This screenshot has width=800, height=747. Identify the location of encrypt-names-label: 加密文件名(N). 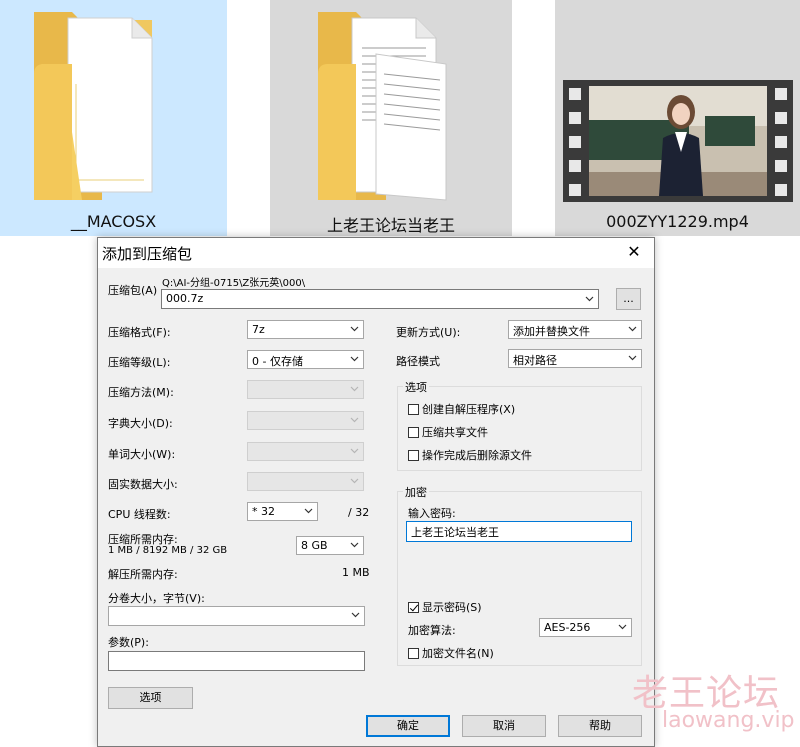
(458, 653).